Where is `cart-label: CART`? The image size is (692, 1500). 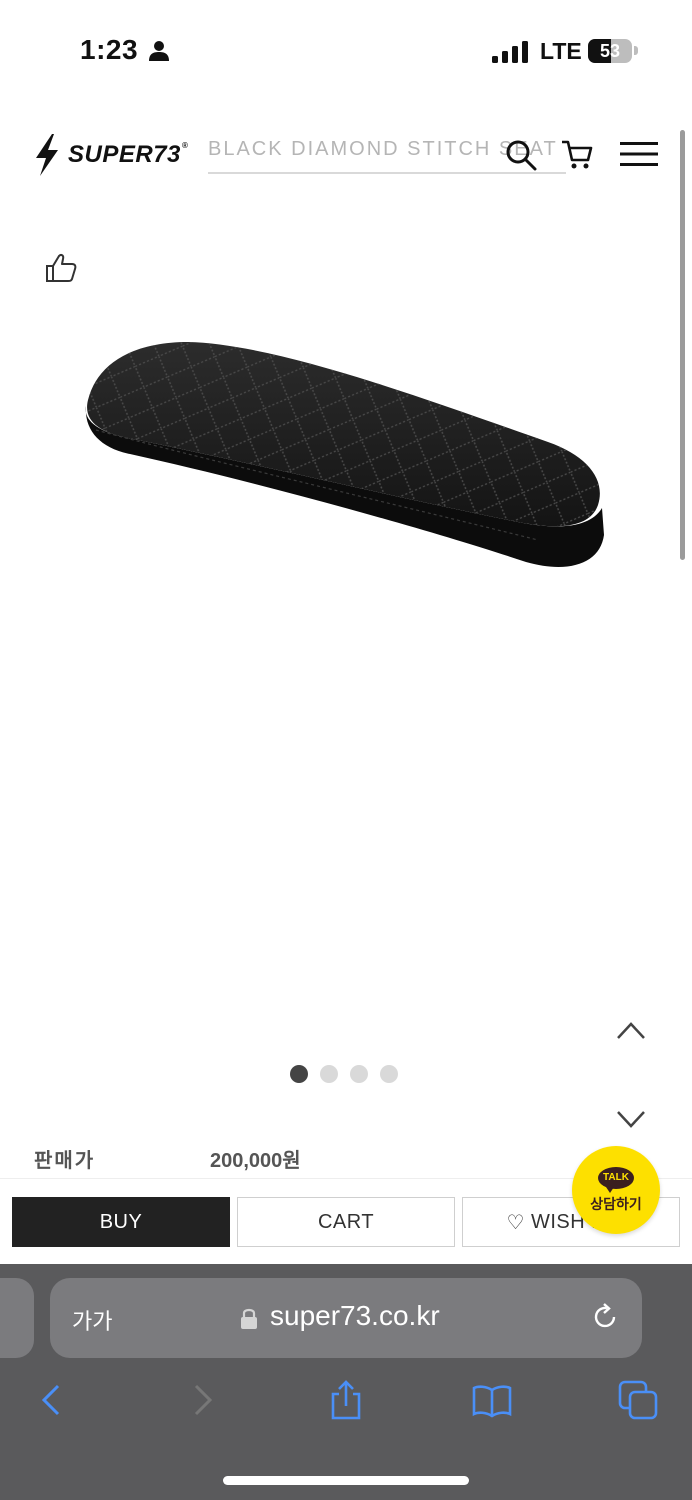 cart-label: CART is located at coordinates (346, 1221).